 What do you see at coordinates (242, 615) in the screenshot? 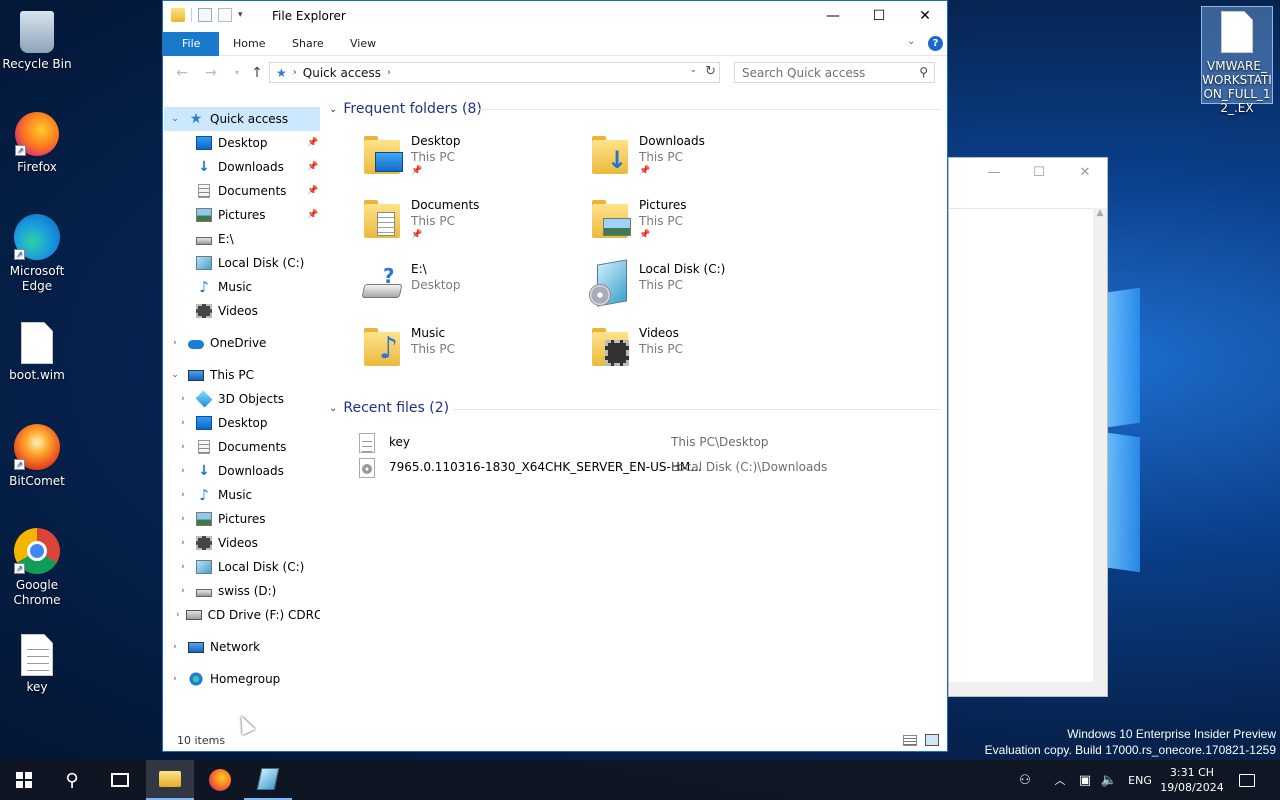
I see `nav-pc-cd-drive: › CD Drive (F:) CDROI` at bounding box center [242, 615].